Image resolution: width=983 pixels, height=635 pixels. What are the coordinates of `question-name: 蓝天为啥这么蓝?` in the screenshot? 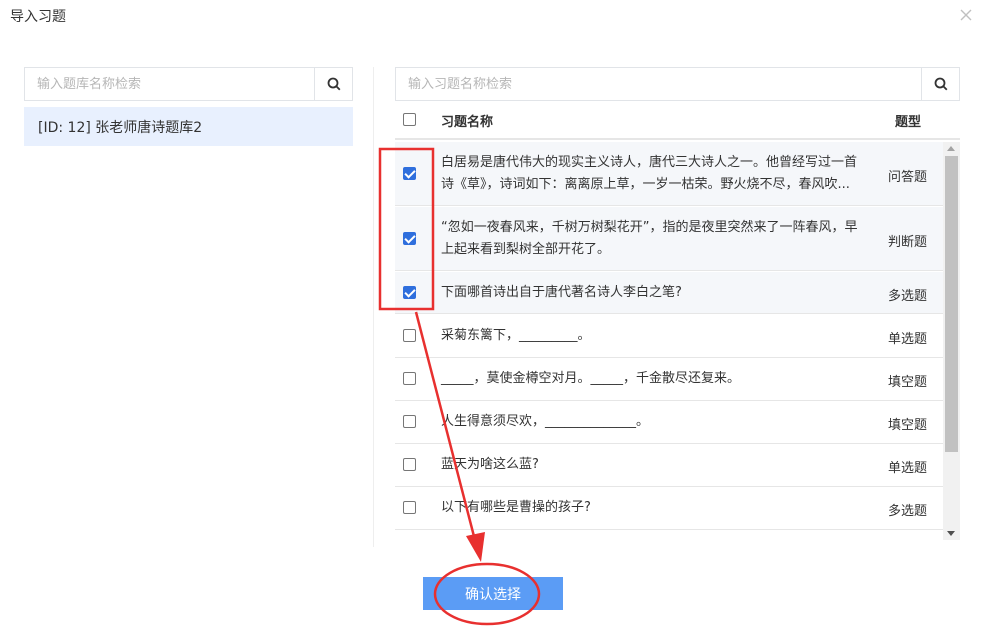 It's located at (490, 464).